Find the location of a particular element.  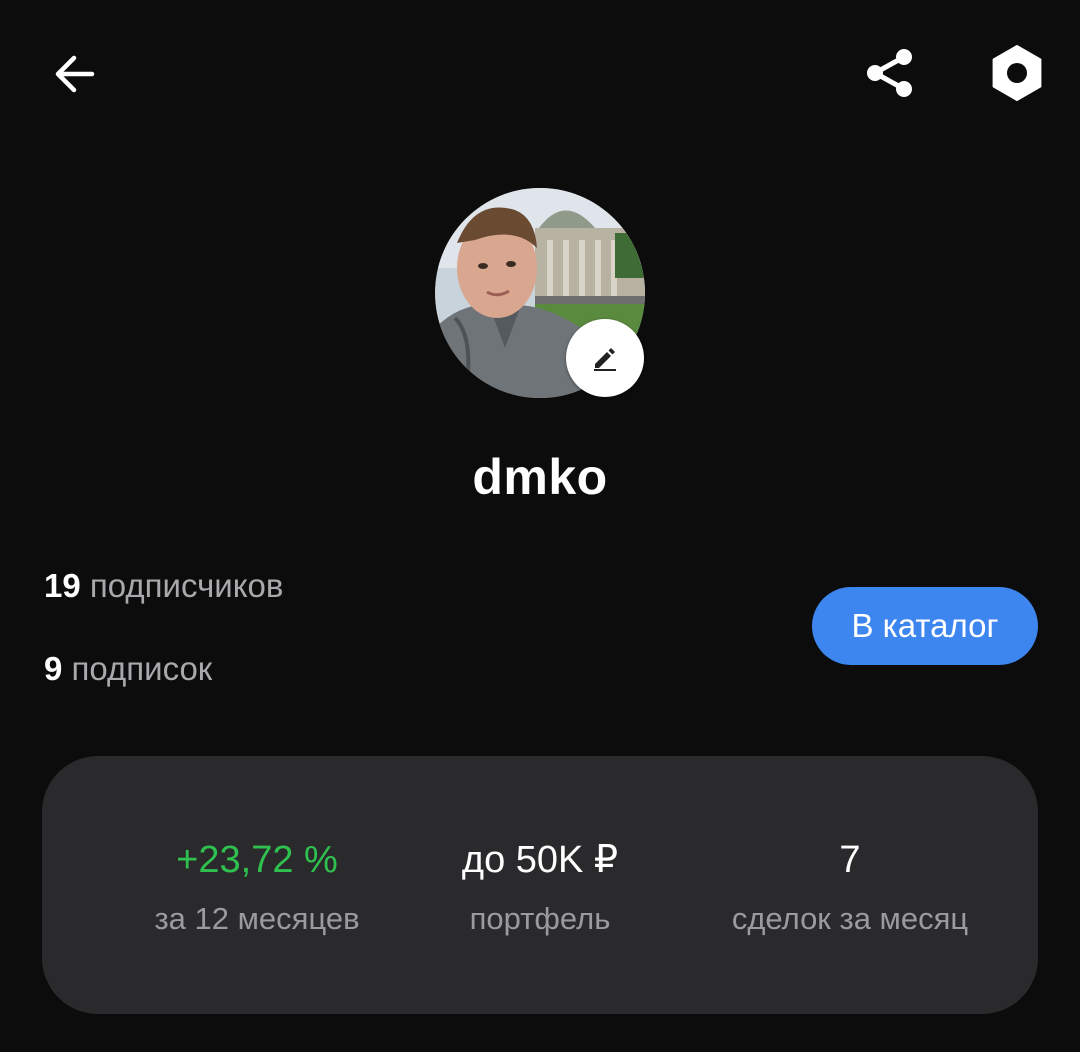

settings-button is located at coordinates (1017, 73).